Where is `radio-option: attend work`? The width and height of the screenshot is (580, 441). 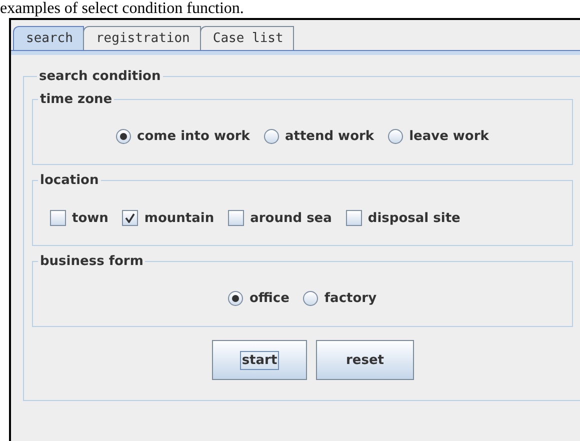
radio-option: attend work is located at coordinates (319, 136).